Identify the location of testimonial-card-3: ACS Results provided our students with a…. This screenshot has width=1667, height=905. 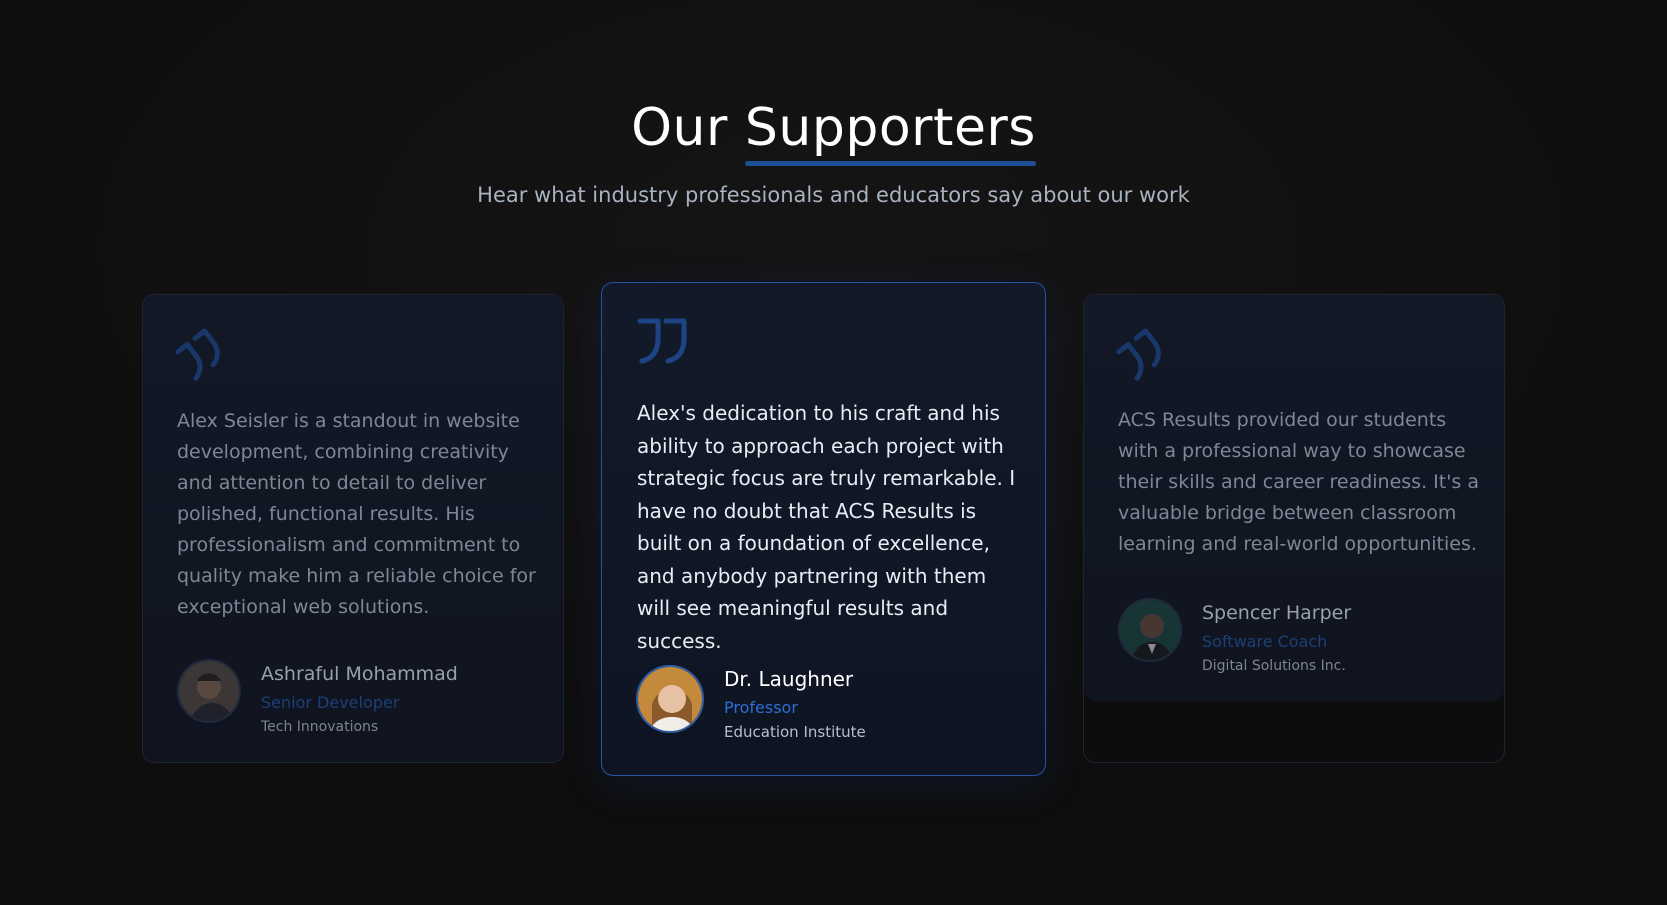
(1294, 528).